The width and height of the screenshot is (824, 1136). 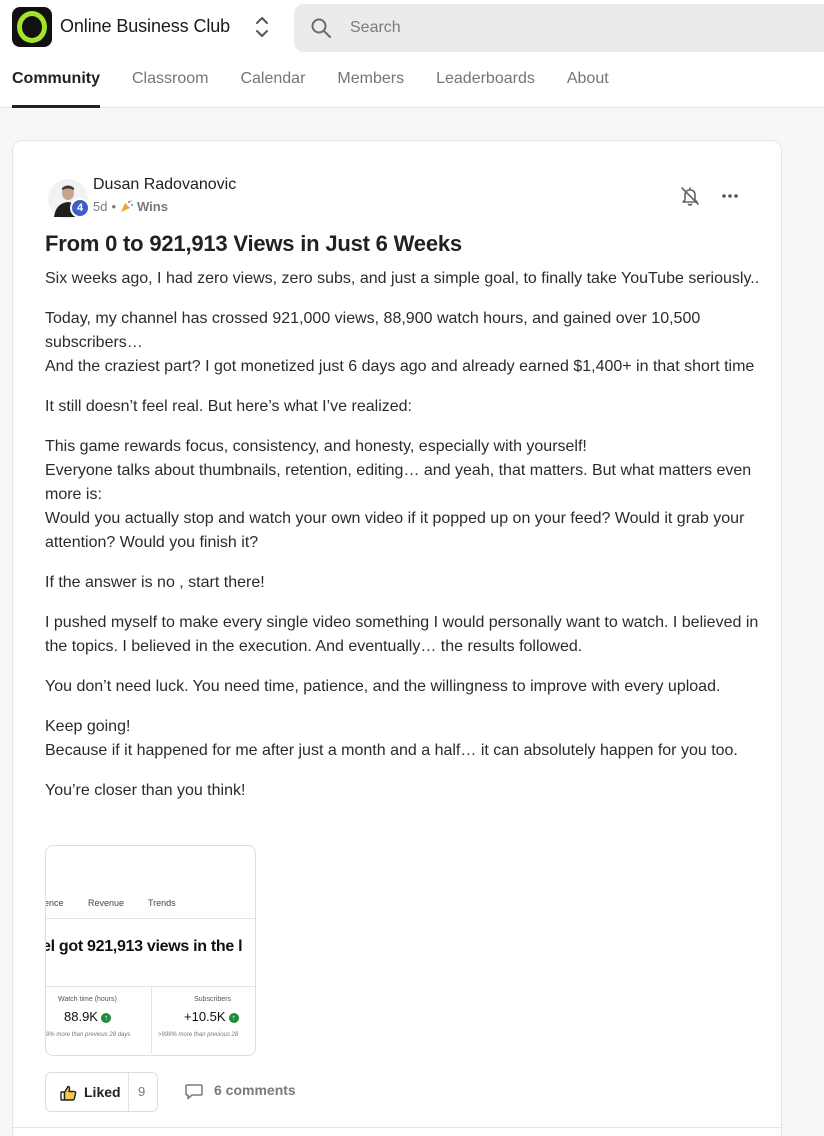 I want to click on paragraph: If the answer is no , start there!, so click(x=402, y=583).